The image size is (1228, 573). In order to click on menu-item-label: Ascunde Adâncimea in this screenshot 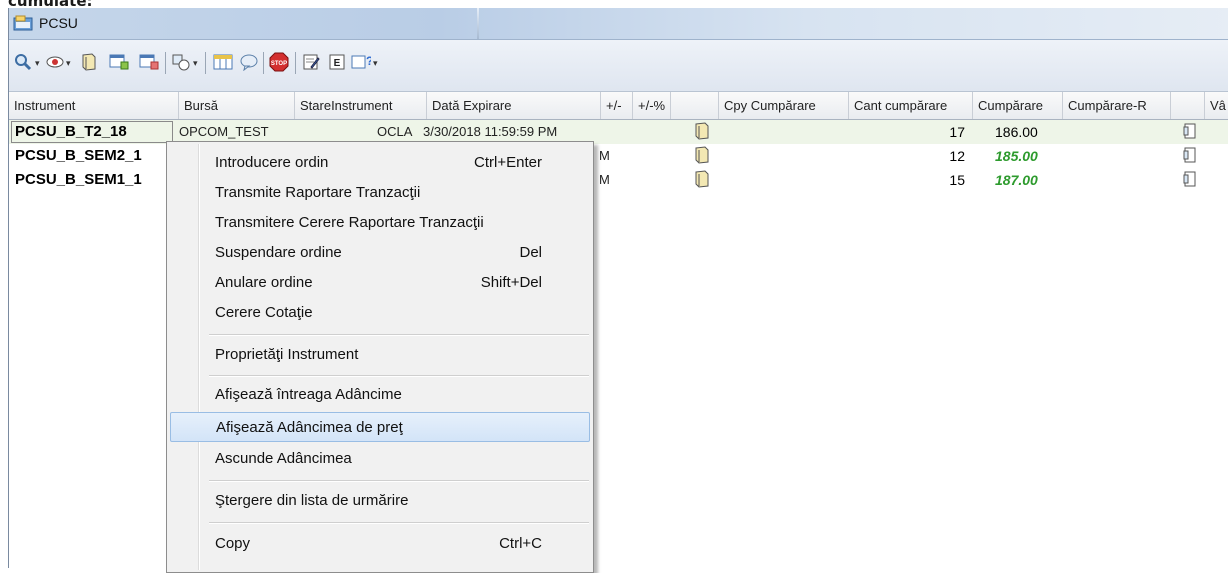, I will do `click(283, 458)`.